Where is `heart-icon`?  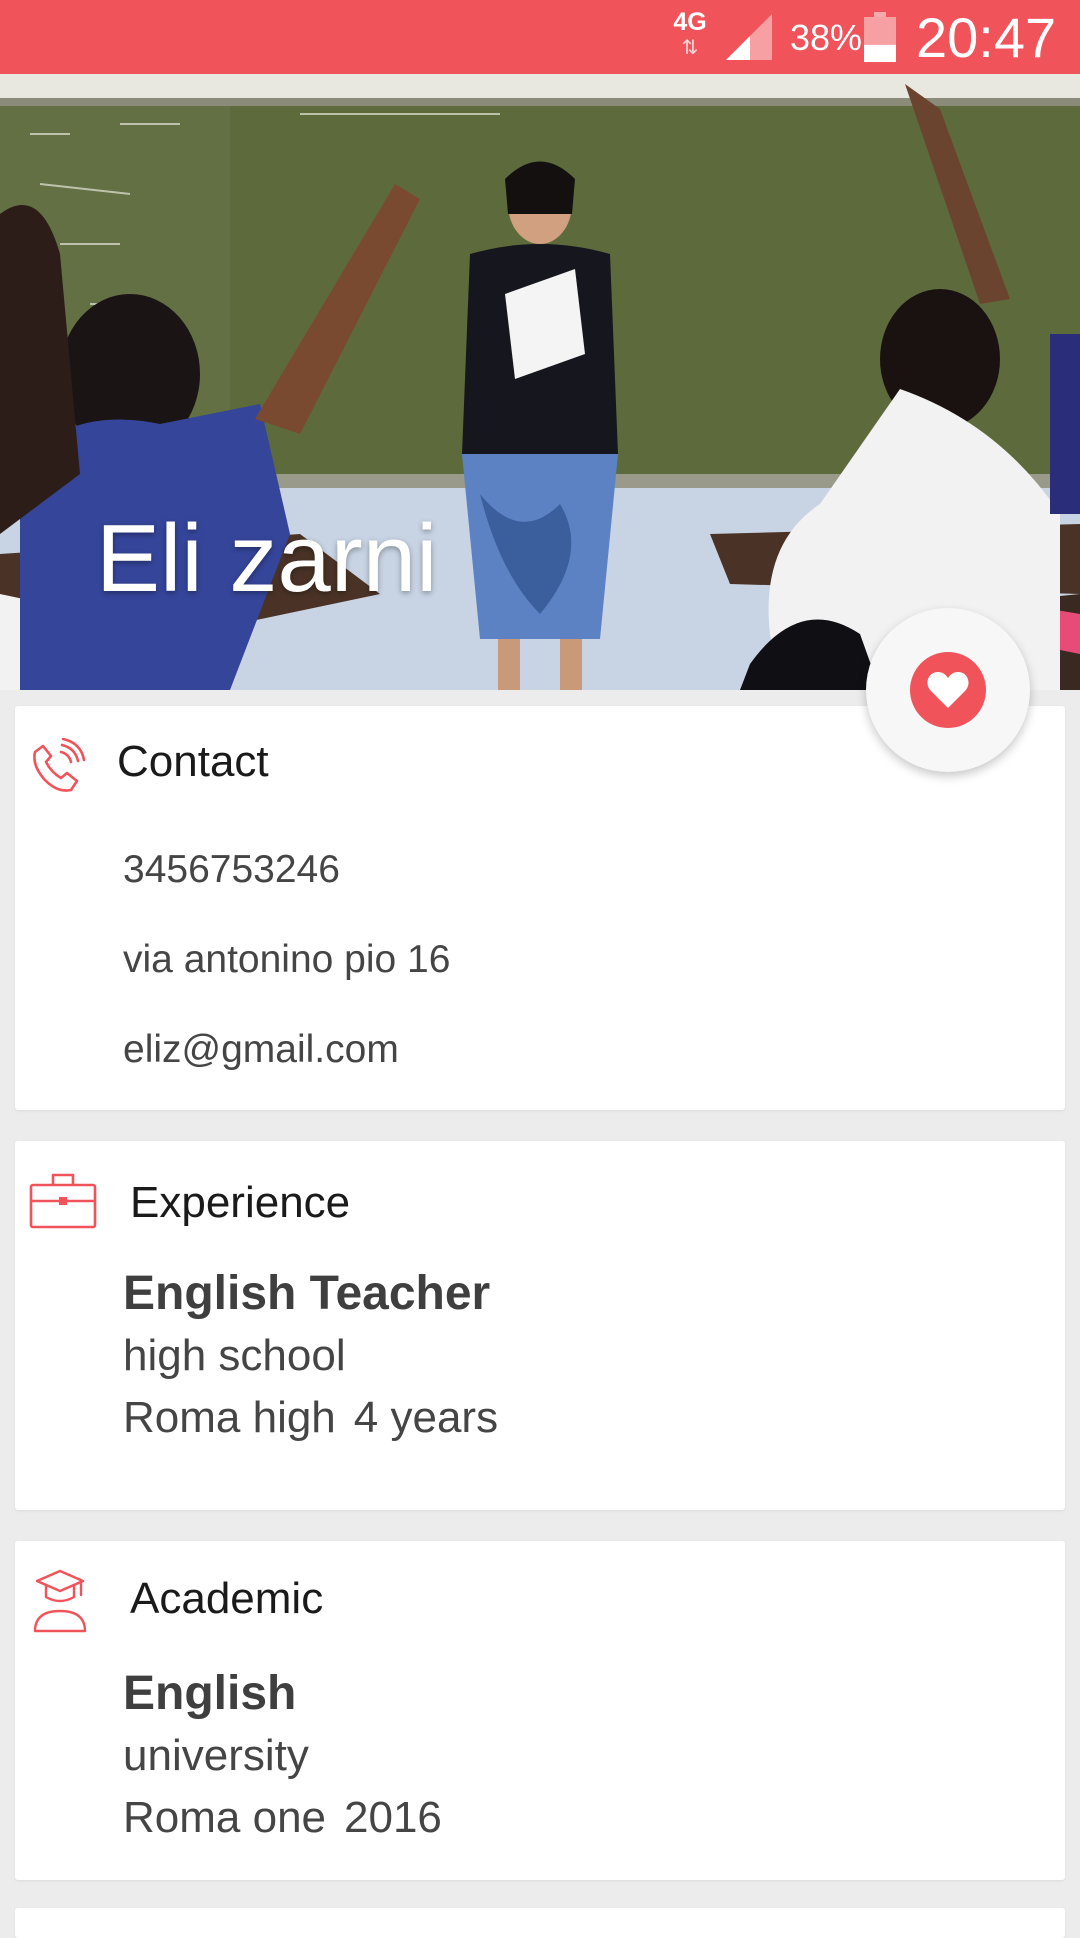
heart-icon is located at coordinates (948, 690).